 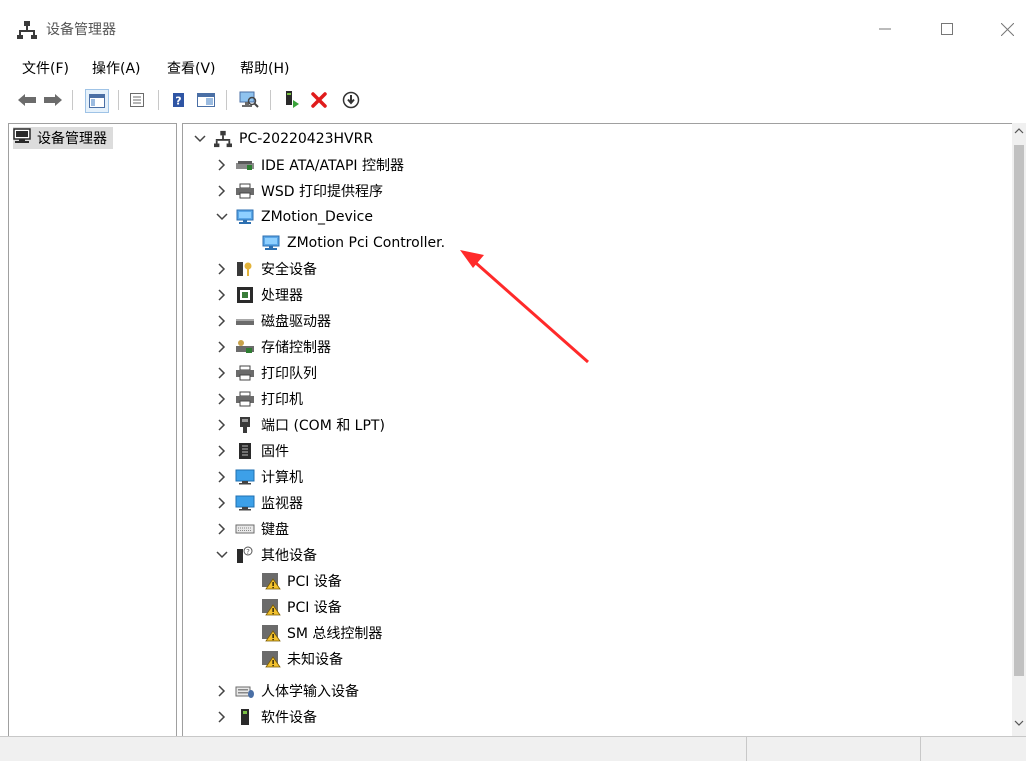 I want to click on menu-help: 帮助(H), so click(x=264, y=68).